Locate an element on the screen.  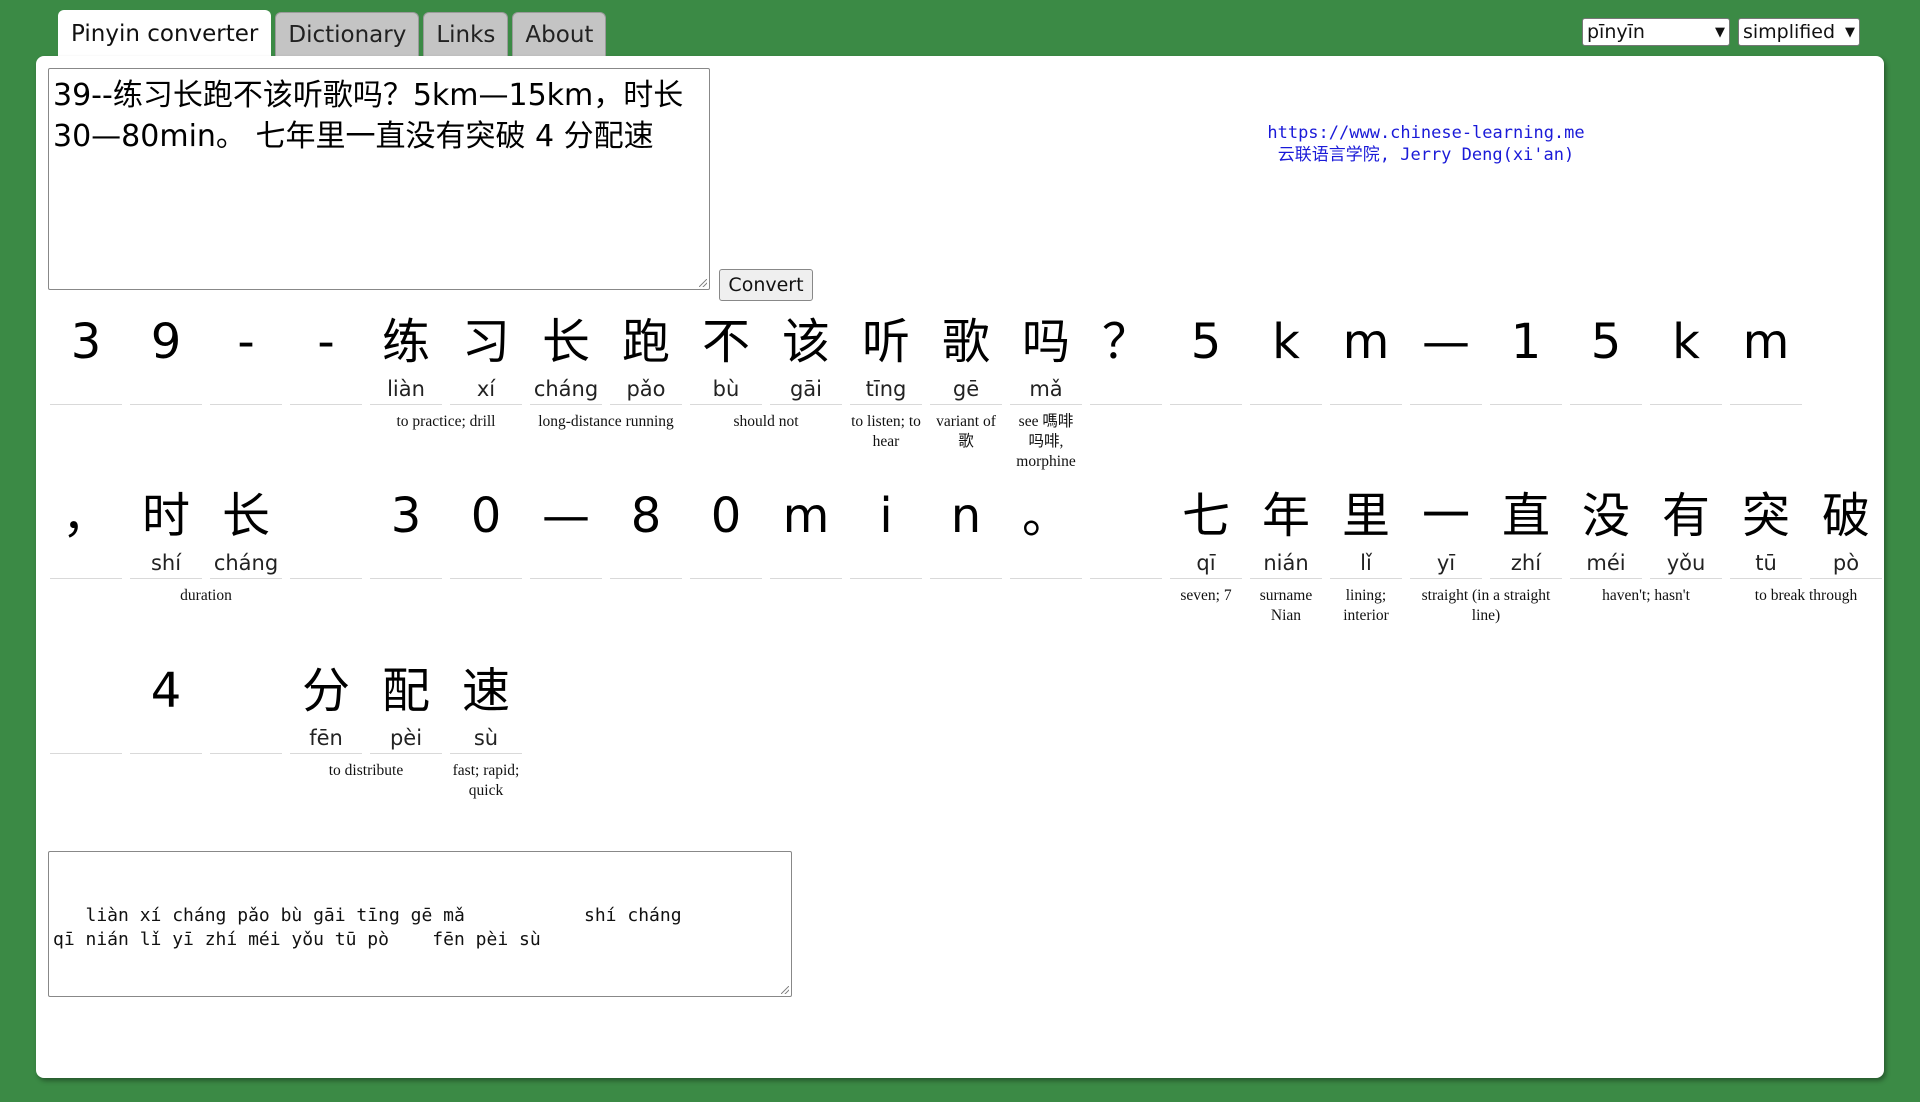
tab-pinyin-converter: Pinyin converter is located at coordinates (165, 33).